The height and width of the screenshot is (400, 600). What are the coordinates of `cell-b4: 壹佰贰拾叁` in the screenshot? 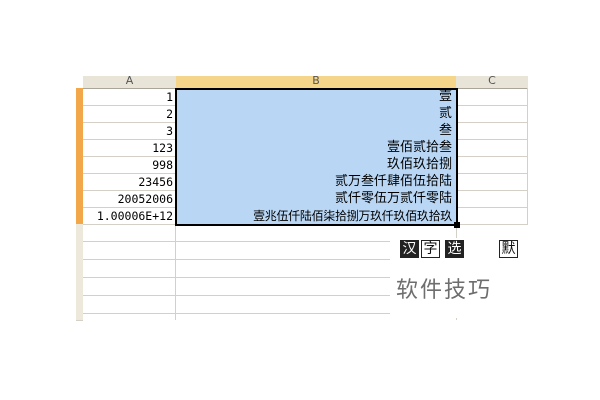 It's located at (316, 148).